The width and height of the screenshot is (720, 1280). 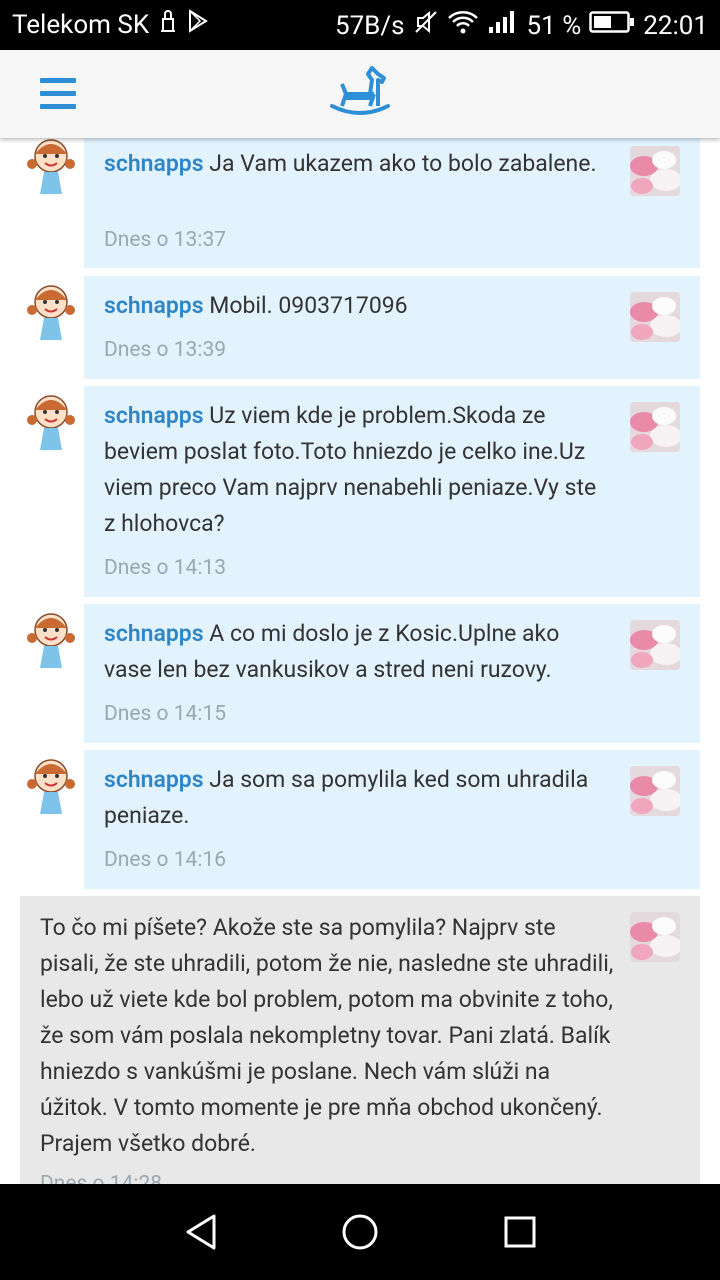 What do you see at coordinates (392, 327) in the screenshot?
I see `message-bubble: schnapps Mobil. 0903717096 Dnes o 13:39` at bounding box center [392, 327].